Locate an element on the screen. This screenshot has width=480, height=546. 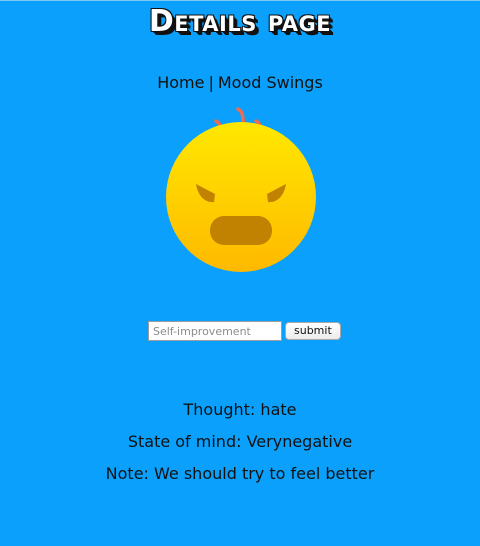
home-link: Home is located at coordinates (180, 82).